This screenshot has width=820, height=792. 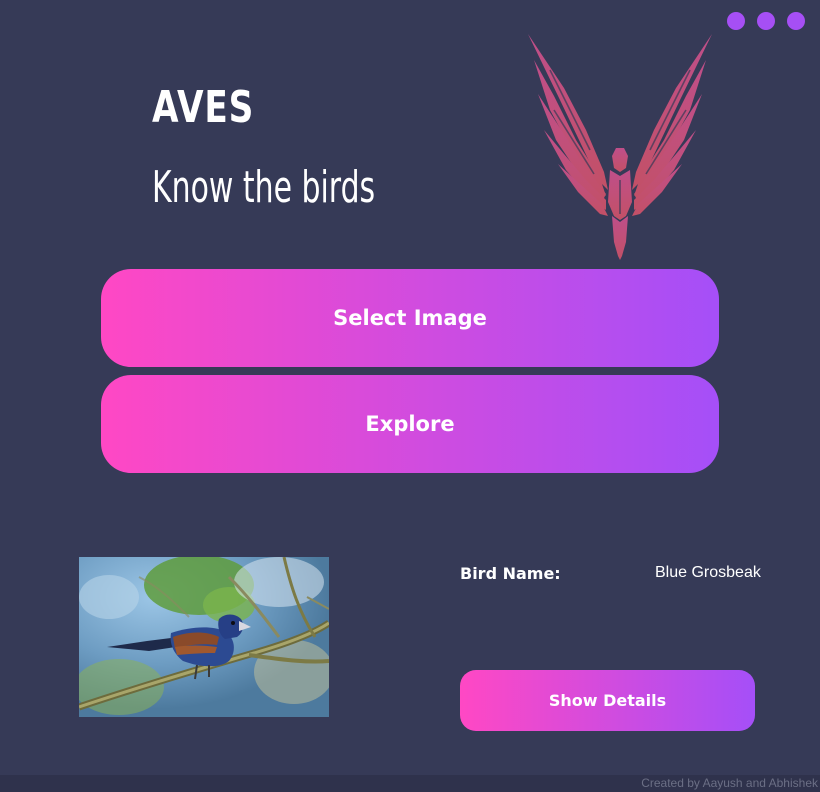 I want to click on explore-button: Explore, so click(x=410, y=424).